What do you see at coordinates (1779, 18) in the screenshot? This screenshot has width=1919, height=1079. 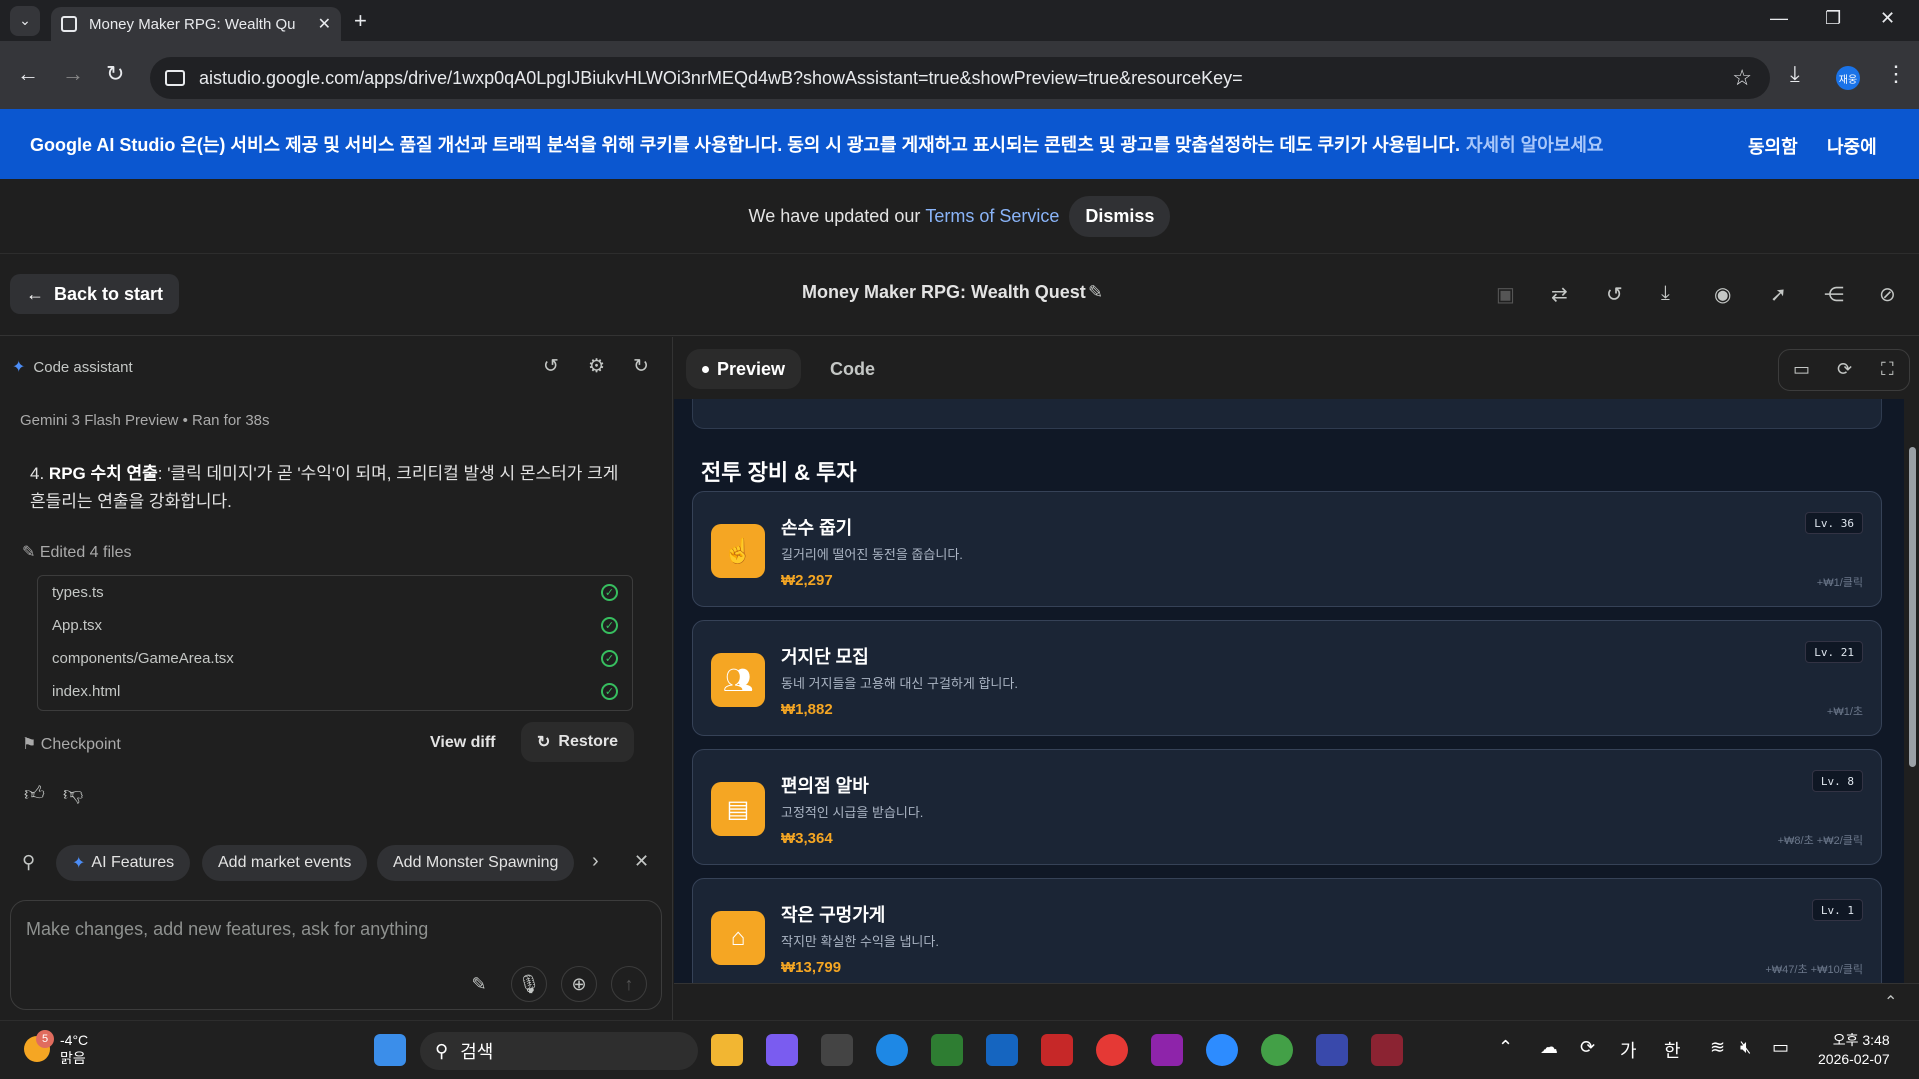 I see `minimize-icon: —` at bounding box center [1779, 18].